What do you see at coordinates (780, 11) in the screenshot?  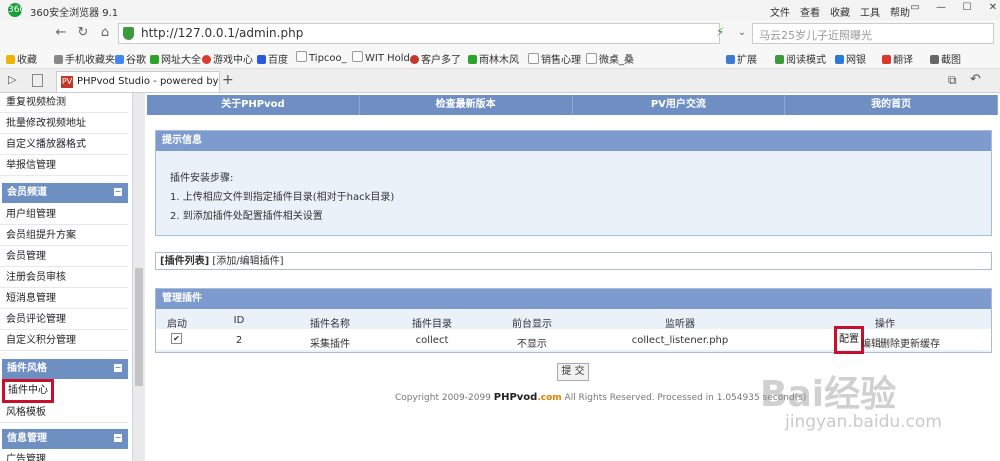 I see `menu-file: 文件` at bounding box center [780, 11].